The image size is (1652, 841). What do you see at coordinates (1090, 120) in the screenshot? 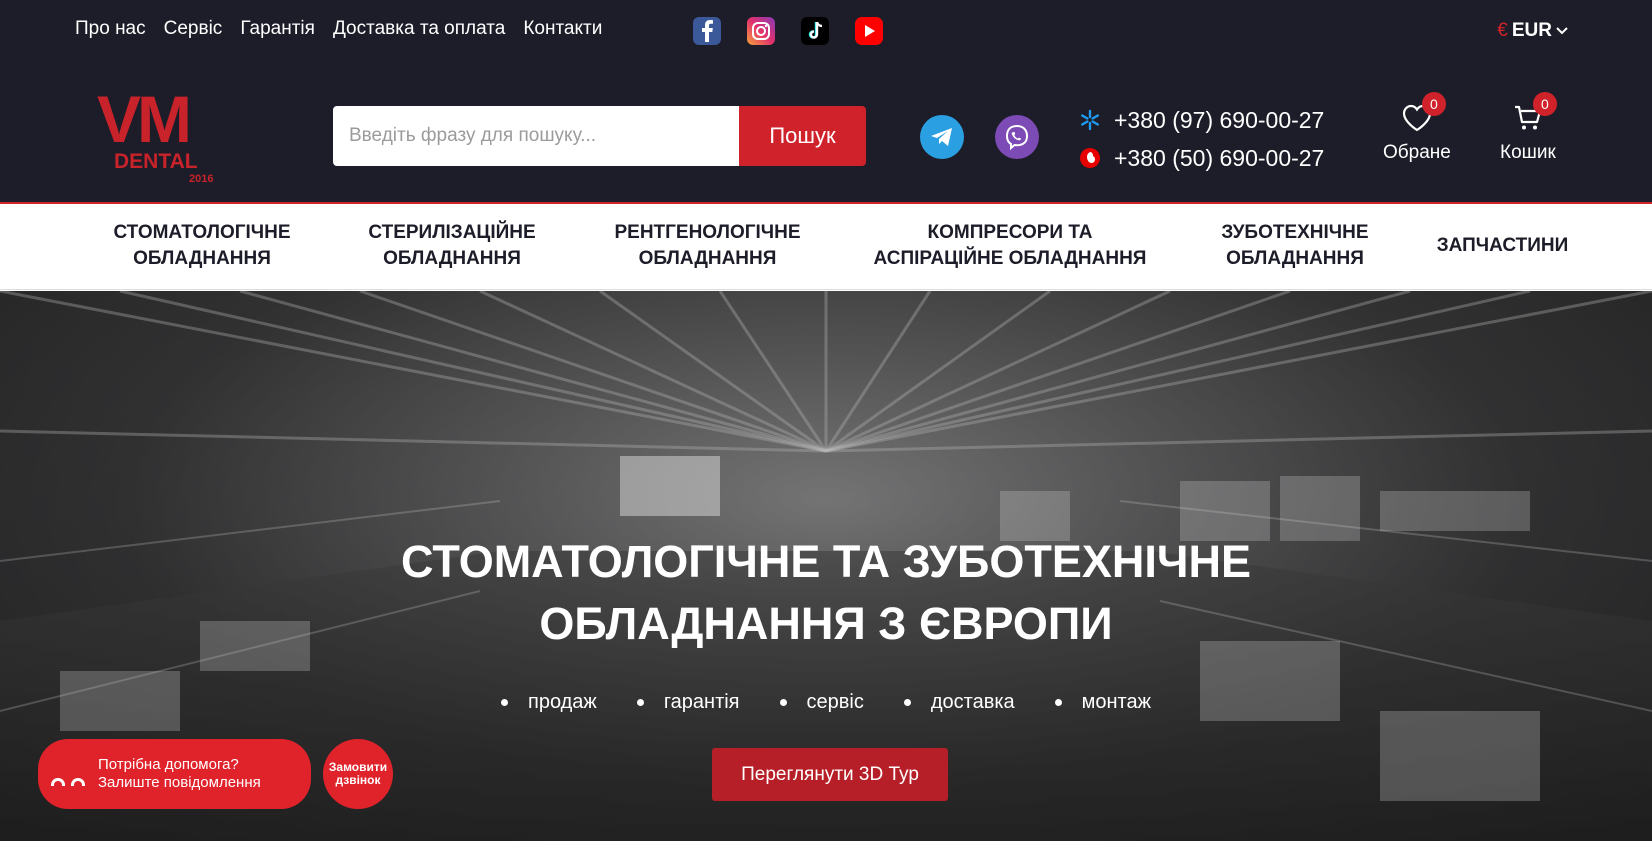
I see `kyivstar-icon` at bounding box center [1090, 120].